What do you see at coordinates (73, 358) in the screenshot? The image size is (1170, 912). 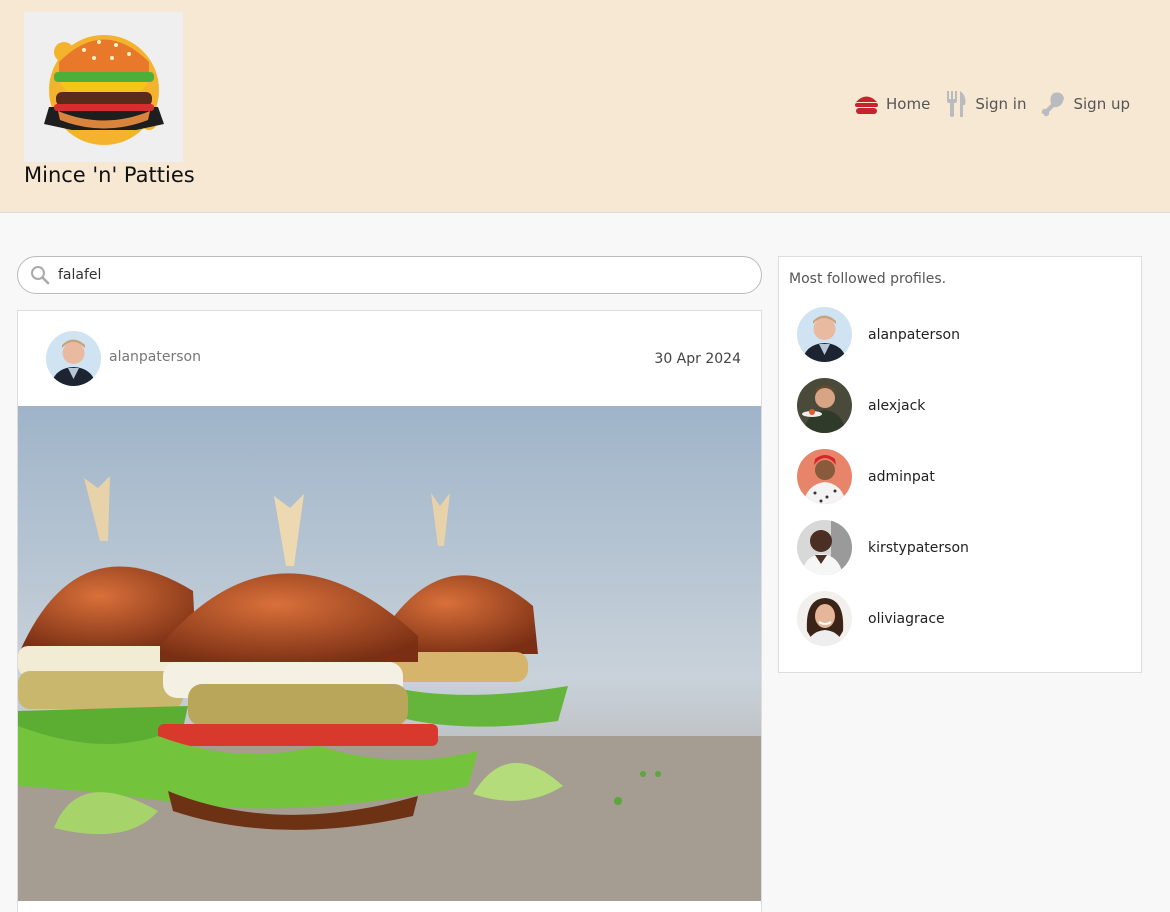 I see `post-author-avatar` at bounding box center [73, 358].